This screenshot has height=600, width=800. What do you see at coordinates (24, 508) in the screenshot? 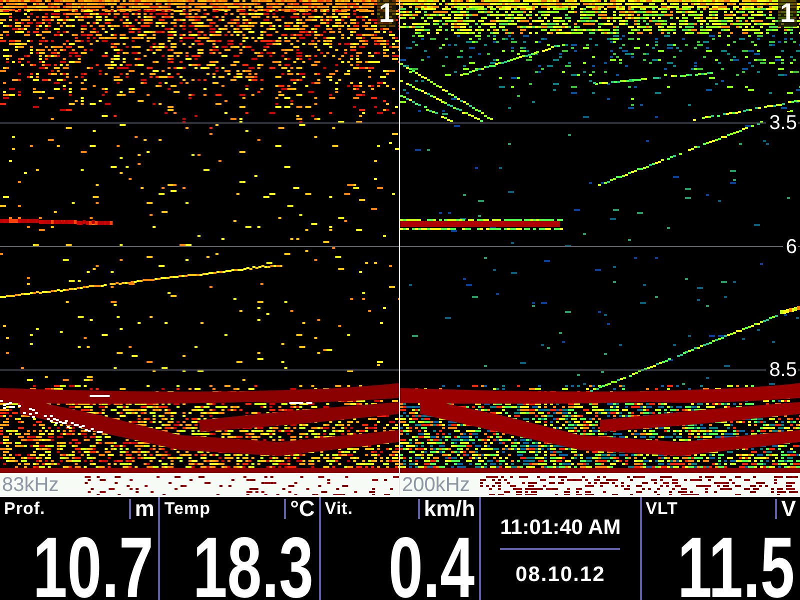
I see `reading-label: Prof.` at bounding box center [24, 508].